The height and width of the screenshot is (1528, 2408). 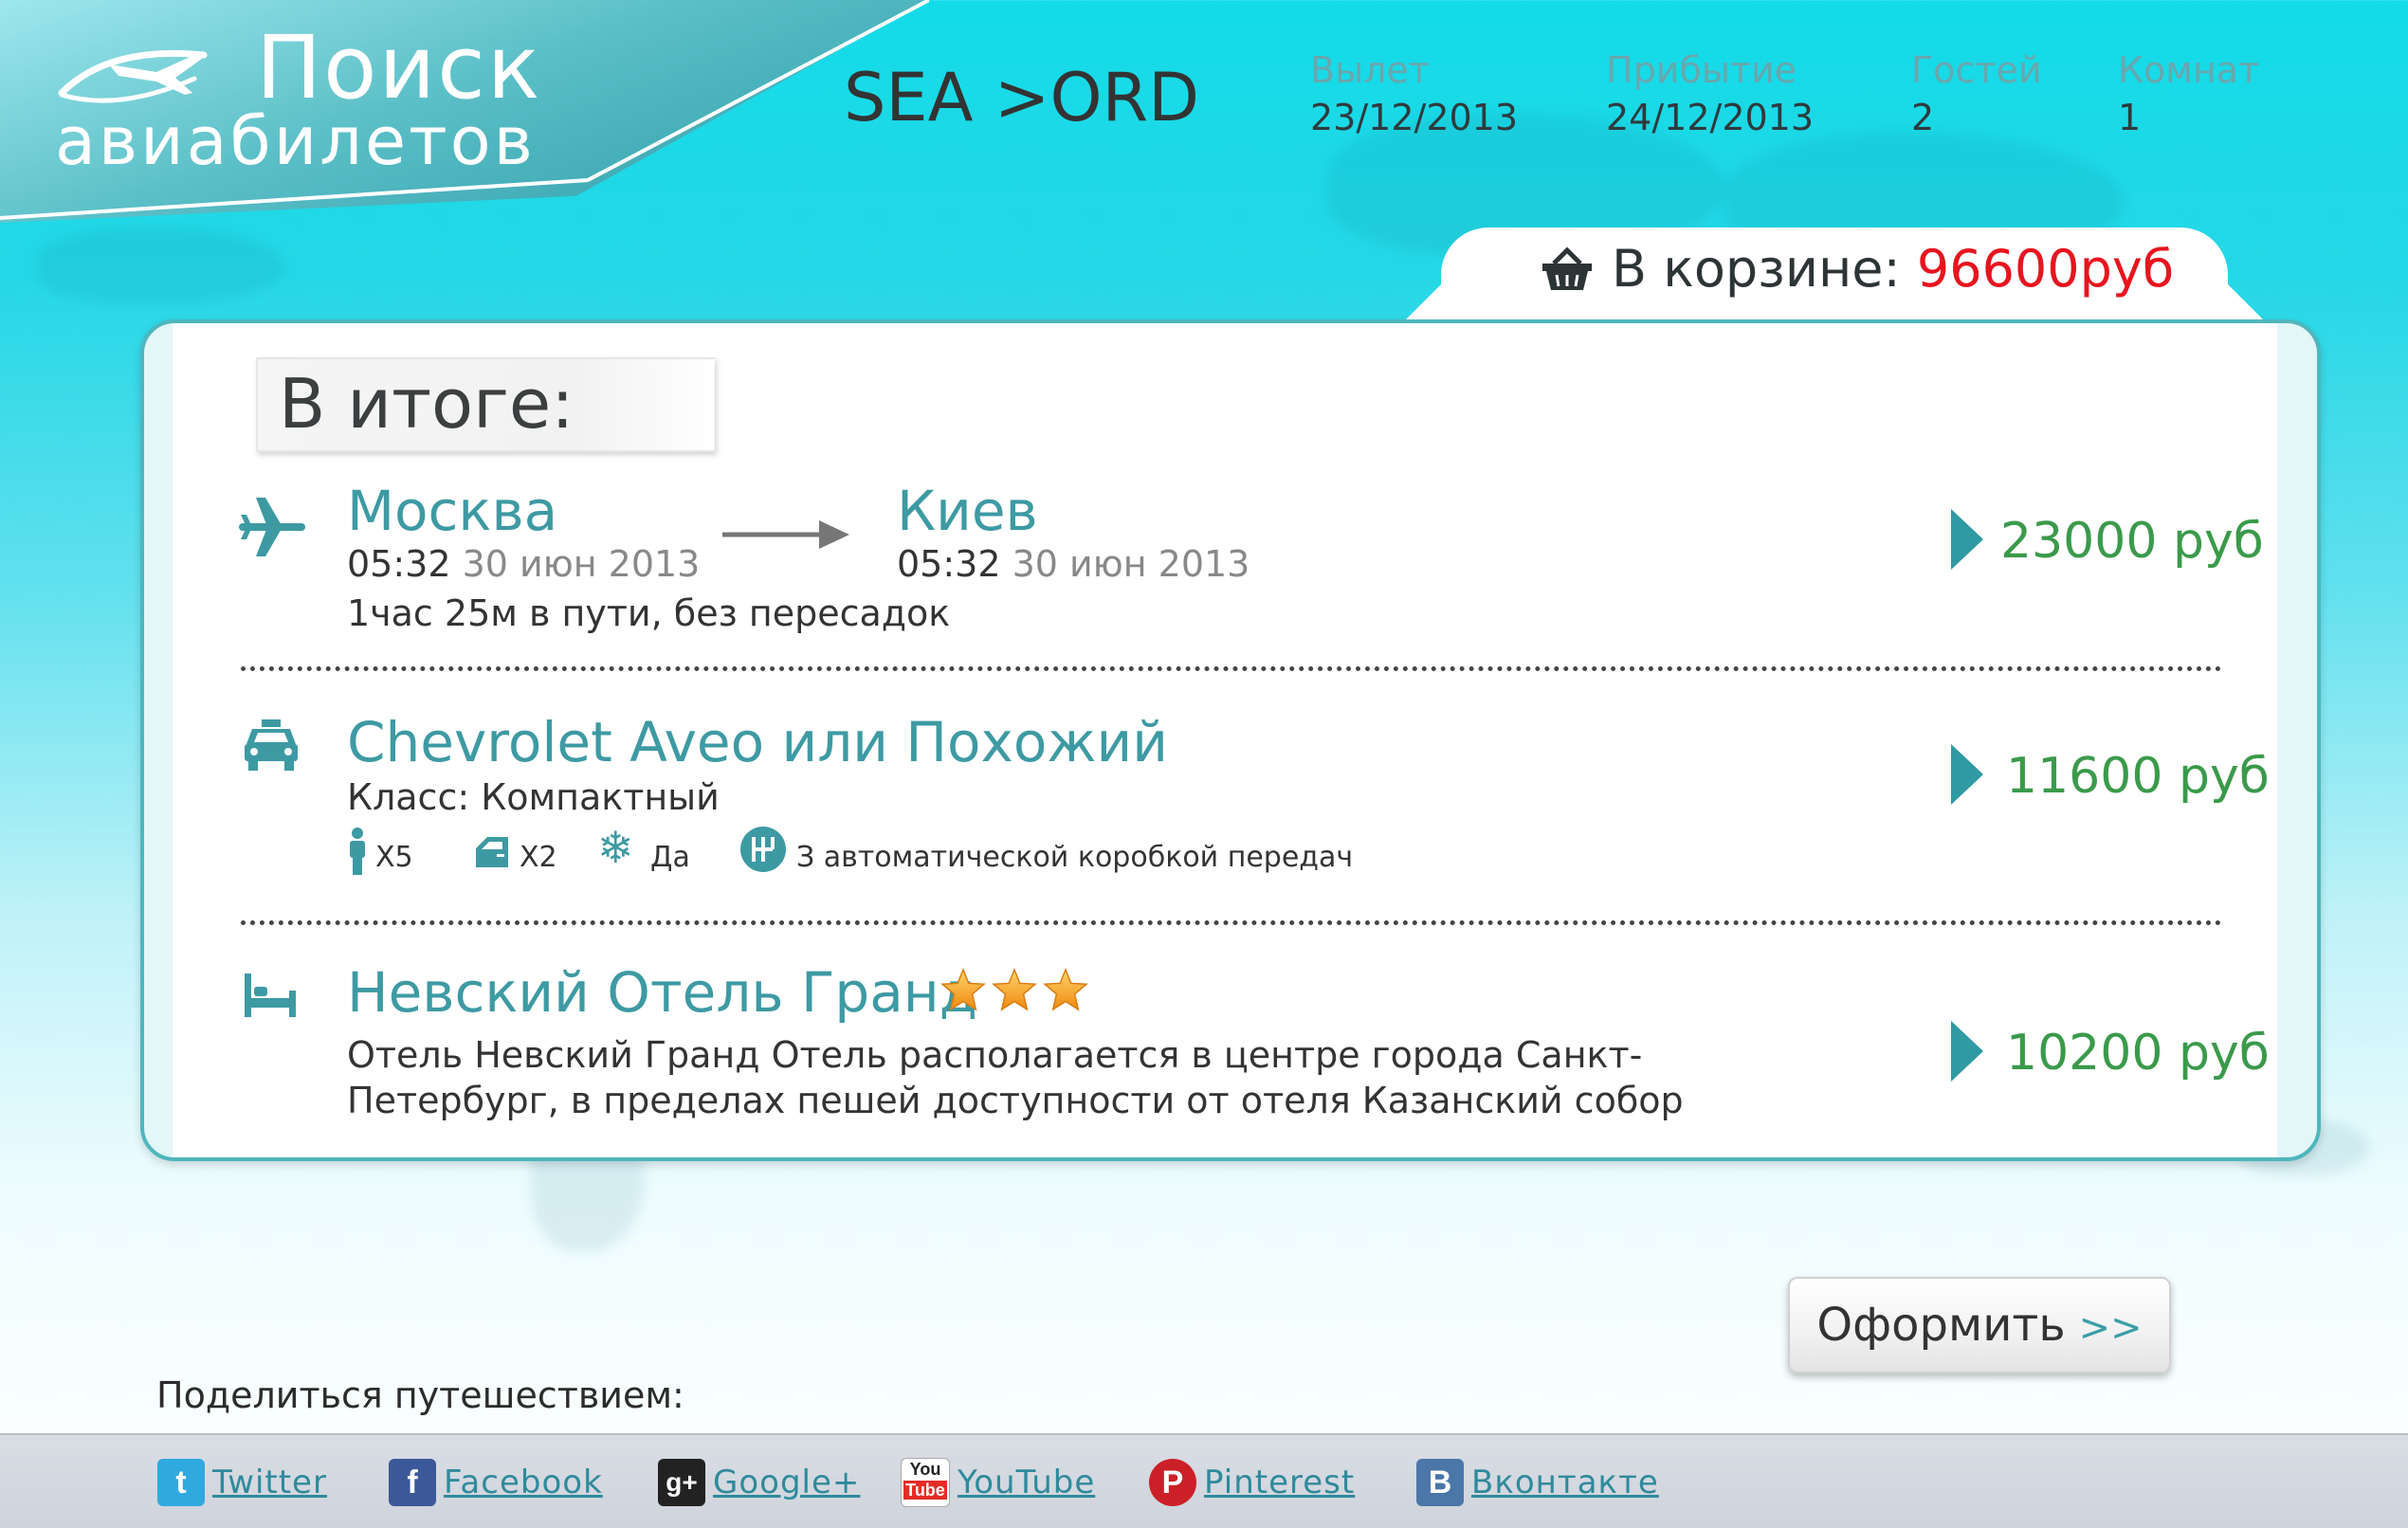 I want to click on rooms-label: Комнат, so click(x=2189, y=70).